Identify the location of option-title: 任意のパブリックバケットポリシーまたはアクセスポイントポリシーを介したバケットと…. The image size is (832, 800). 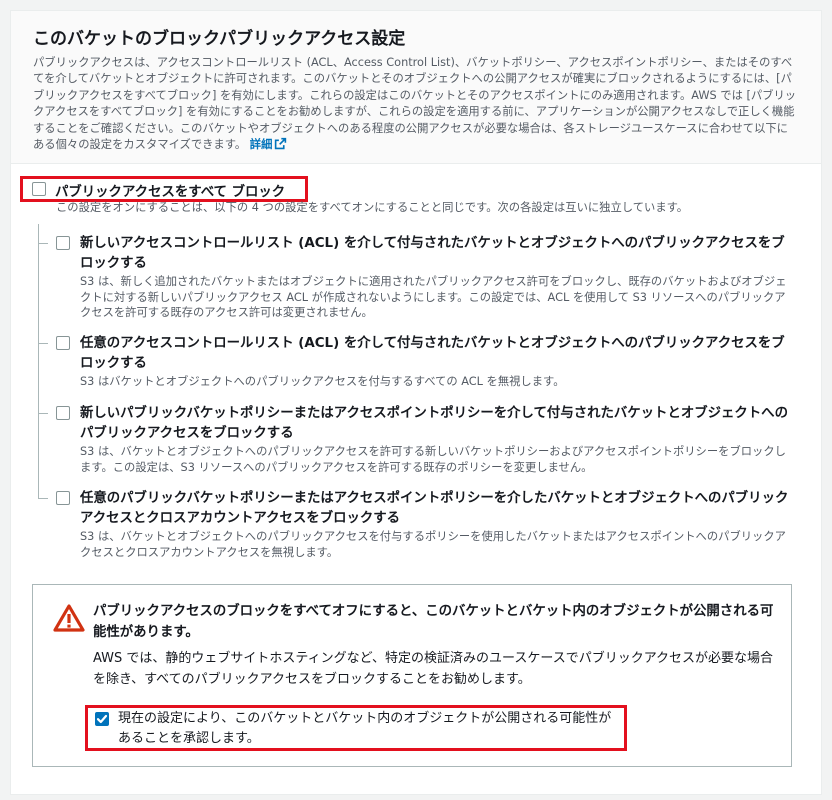
(434, 508).